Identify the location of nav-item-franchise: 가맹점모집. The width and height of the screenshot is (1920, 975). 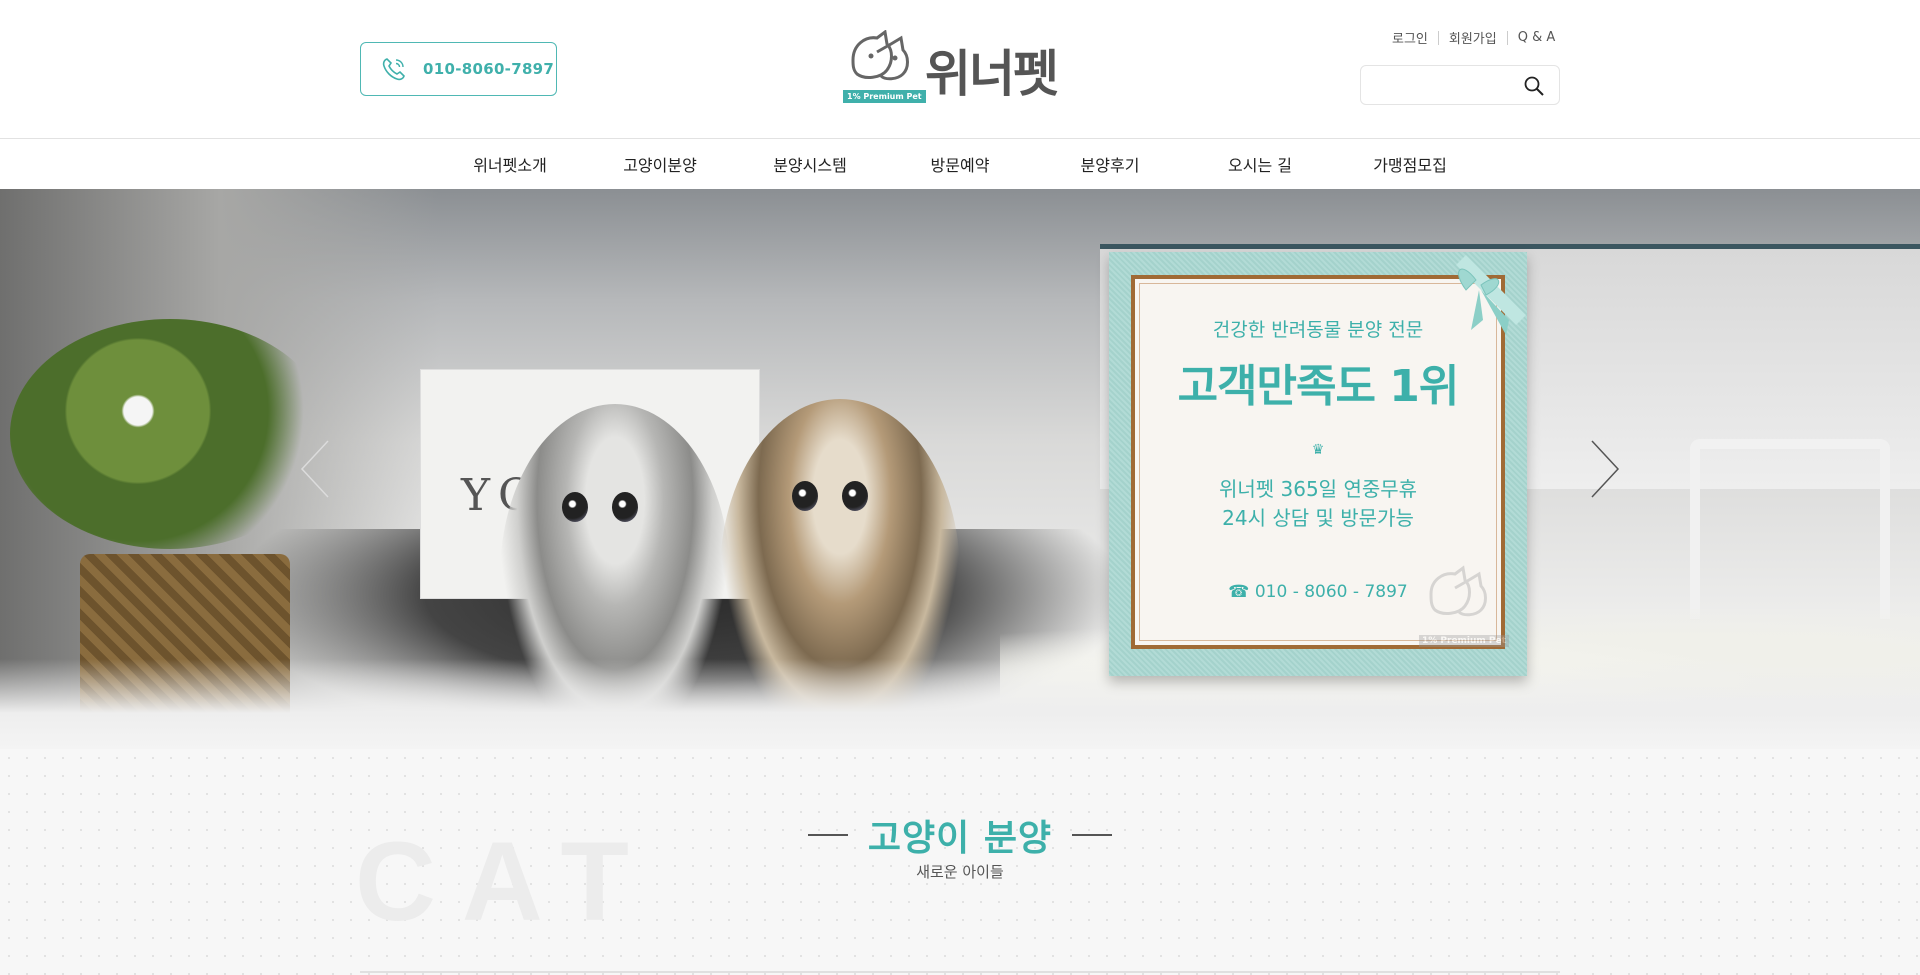
(1410, 164).